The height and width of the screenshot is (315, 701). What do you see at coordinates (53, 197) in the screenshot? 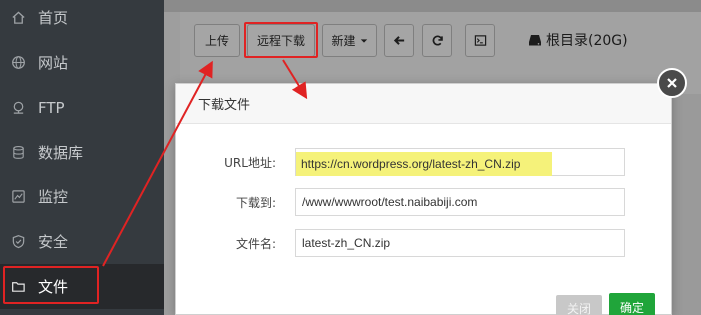
I see `sidebar-item-label: 监控` at bounding box center [53, 197].